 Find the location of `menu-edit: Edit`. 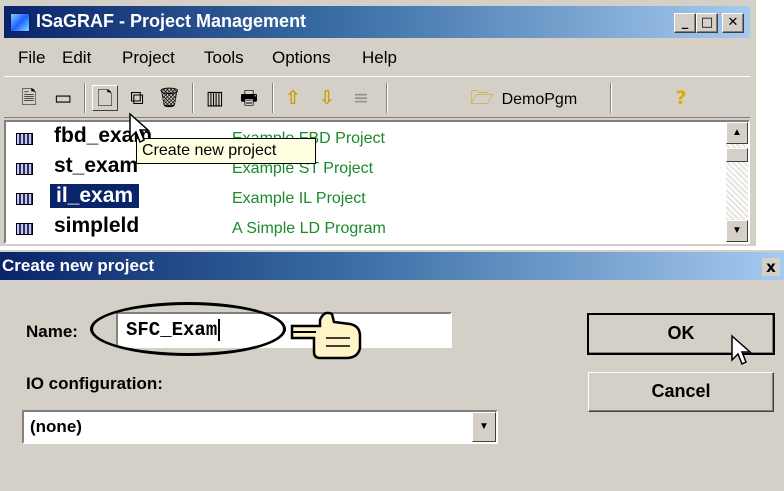

menu-edit: Edit is located at coordinates (76, 58).